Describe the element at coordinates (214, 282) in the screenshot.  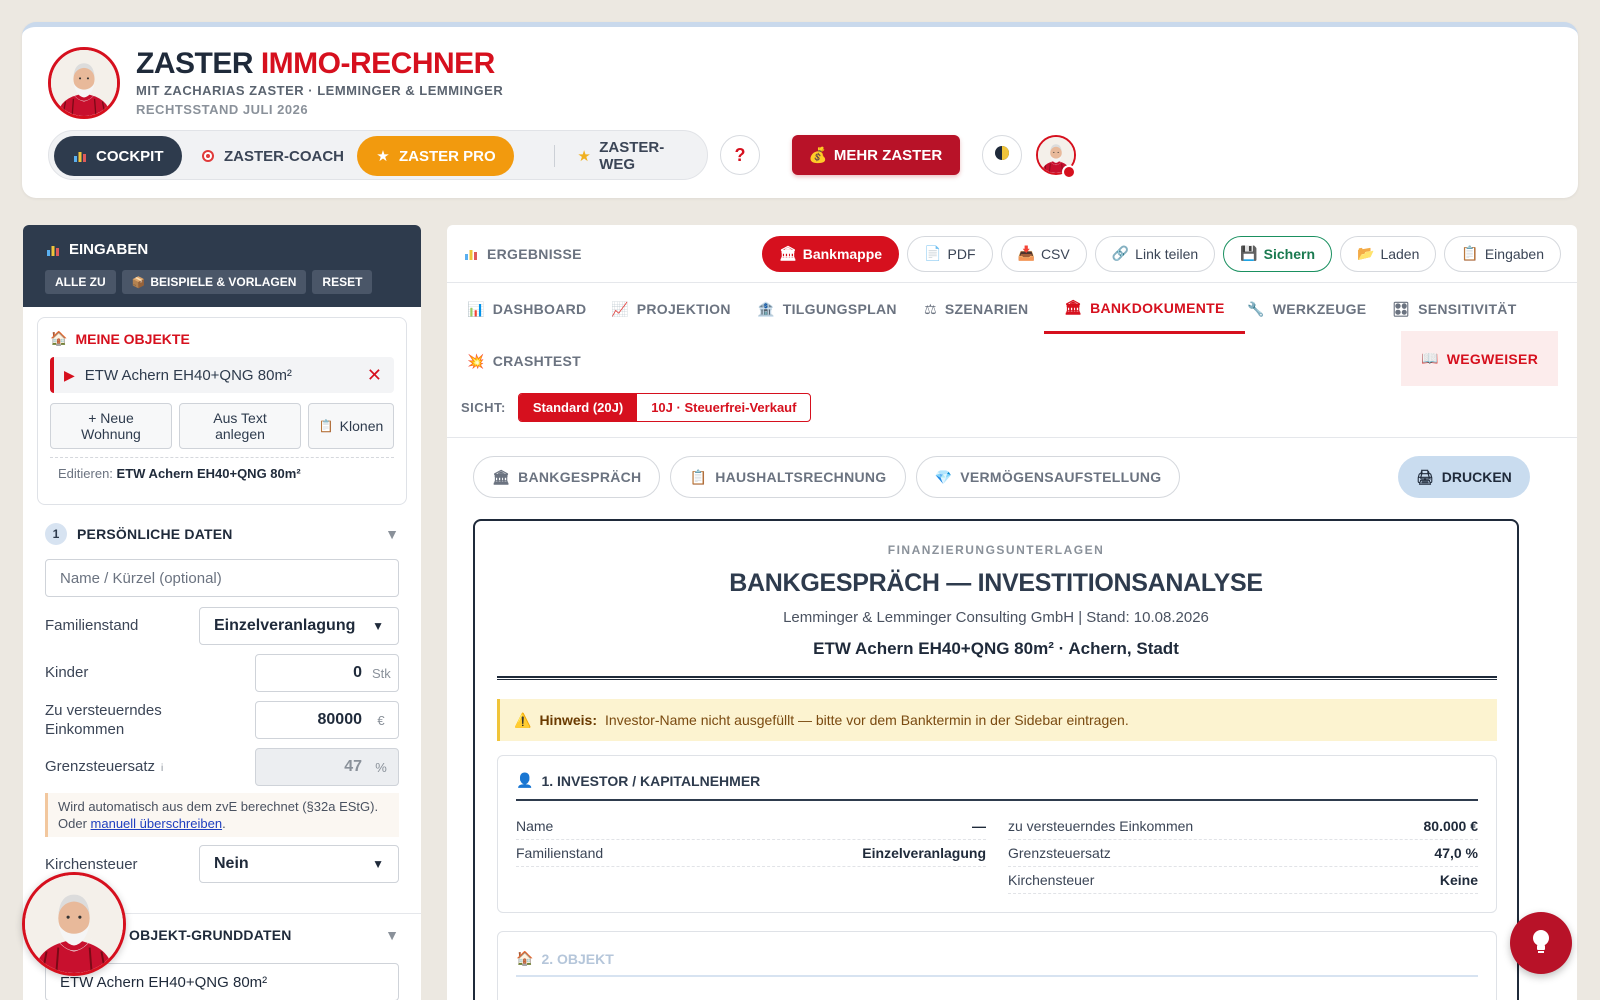
I see `examples-button: 📦 BEISPIELE & VORLAGEN` at that location.